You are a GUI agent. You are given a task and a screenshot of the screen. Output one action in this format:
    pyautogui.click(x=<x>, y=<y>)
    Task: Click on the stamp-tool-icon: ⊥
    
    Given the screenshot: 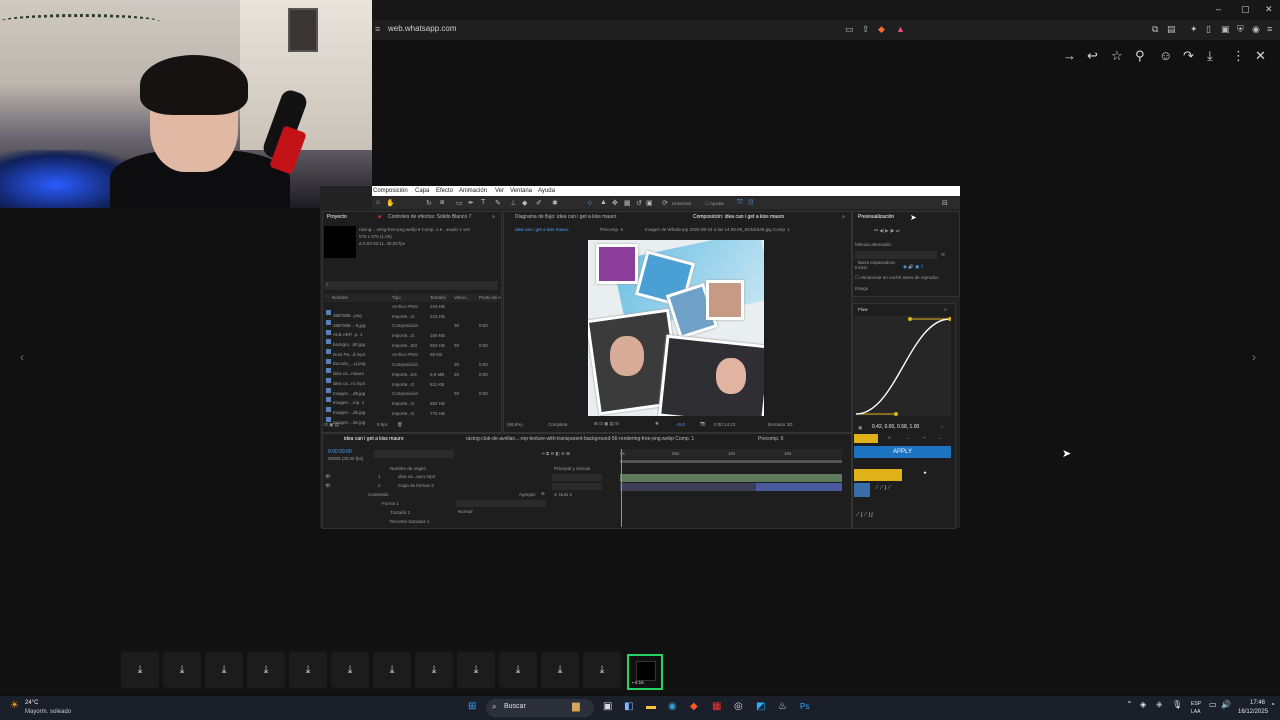 What is the action you would take?
    pyautogui.click(x=513, y=203)
    